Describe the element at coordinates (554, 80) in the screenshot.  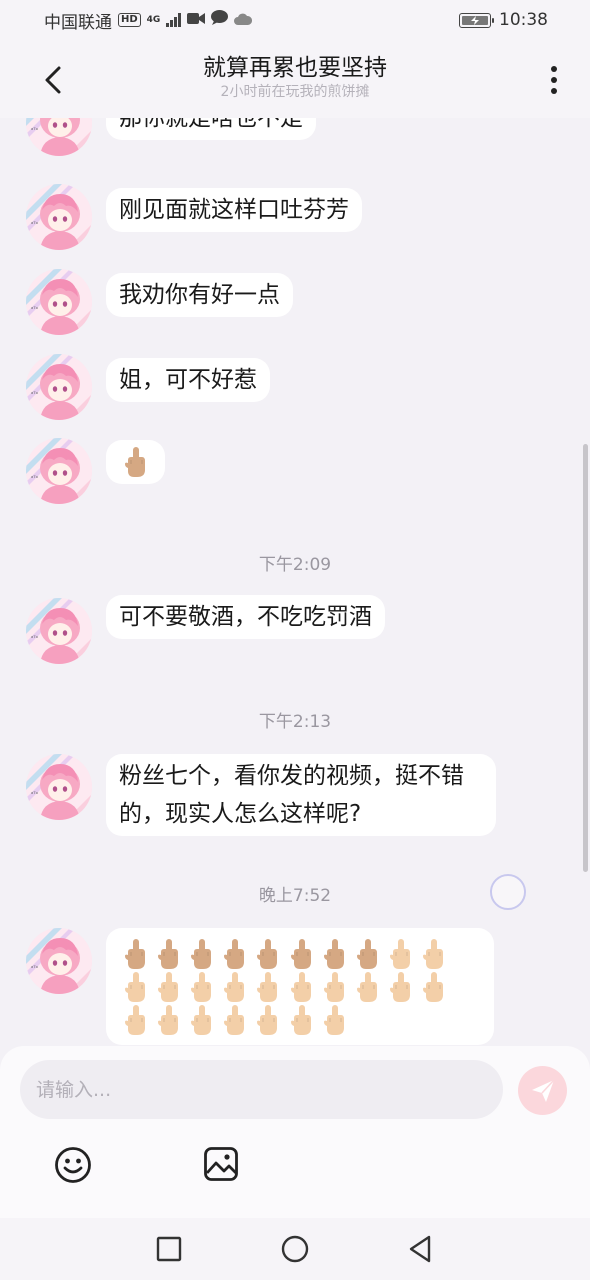
I see `more-button` at that location.